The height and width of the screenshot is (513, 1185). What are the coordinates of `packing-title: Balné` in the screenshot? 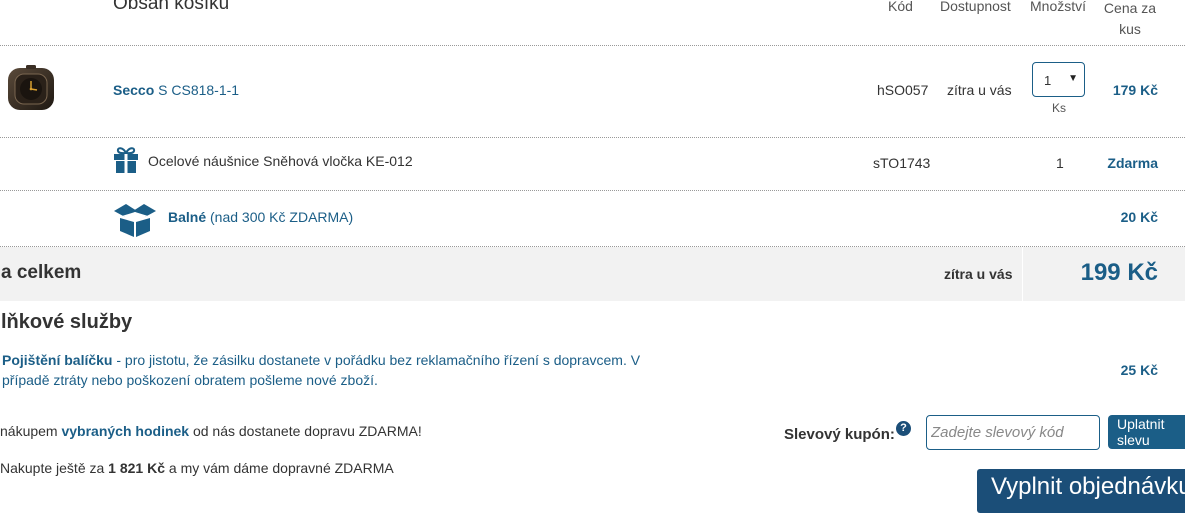 It's located at (187, 217).